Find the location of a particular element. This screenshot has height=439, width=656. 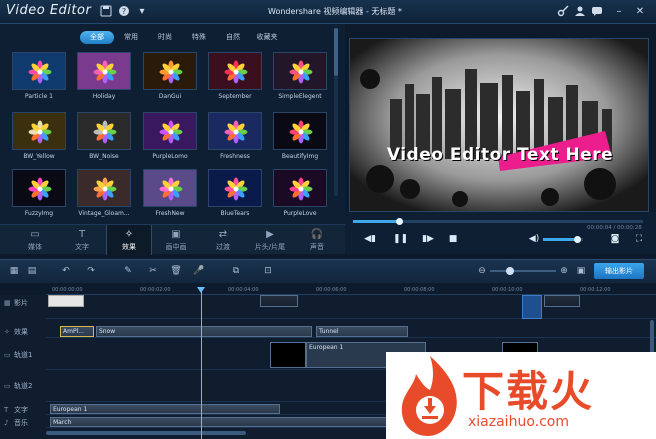

text-t-icon: T is located at coordinates (6, 410).